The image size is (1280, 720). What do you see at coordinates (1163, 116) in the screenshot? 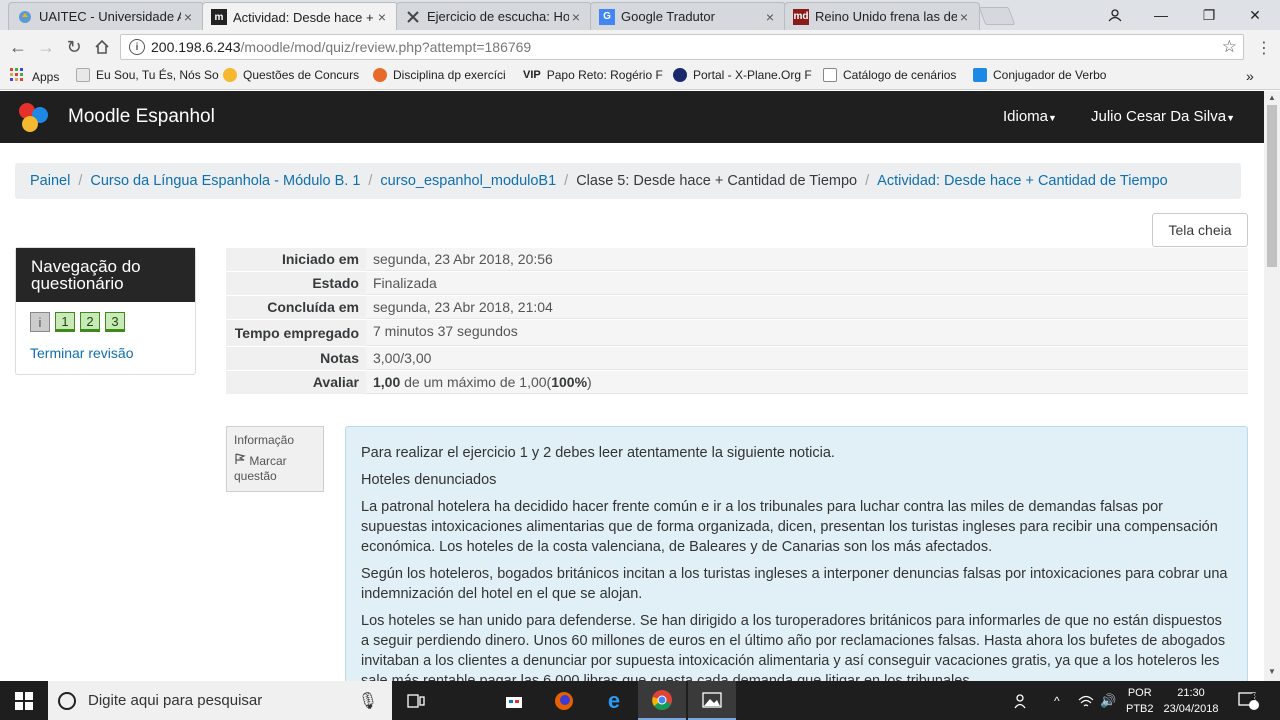
I see `user-menu: Julio Cesar Da Silva▼` at bounding box center [1163, 116].